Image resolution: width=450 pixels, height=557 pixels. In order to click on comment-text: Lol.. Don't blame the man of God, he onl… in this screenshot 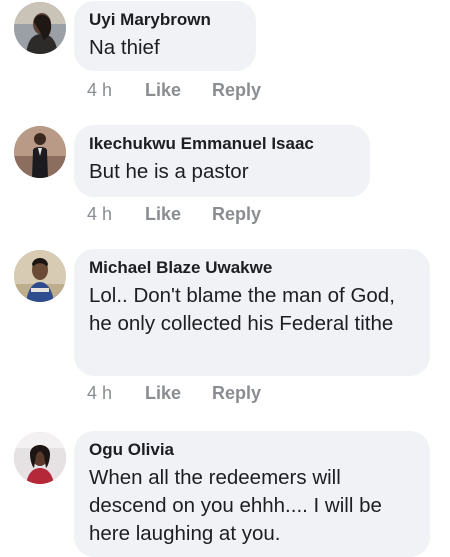, I will do `click(242, 309)`.